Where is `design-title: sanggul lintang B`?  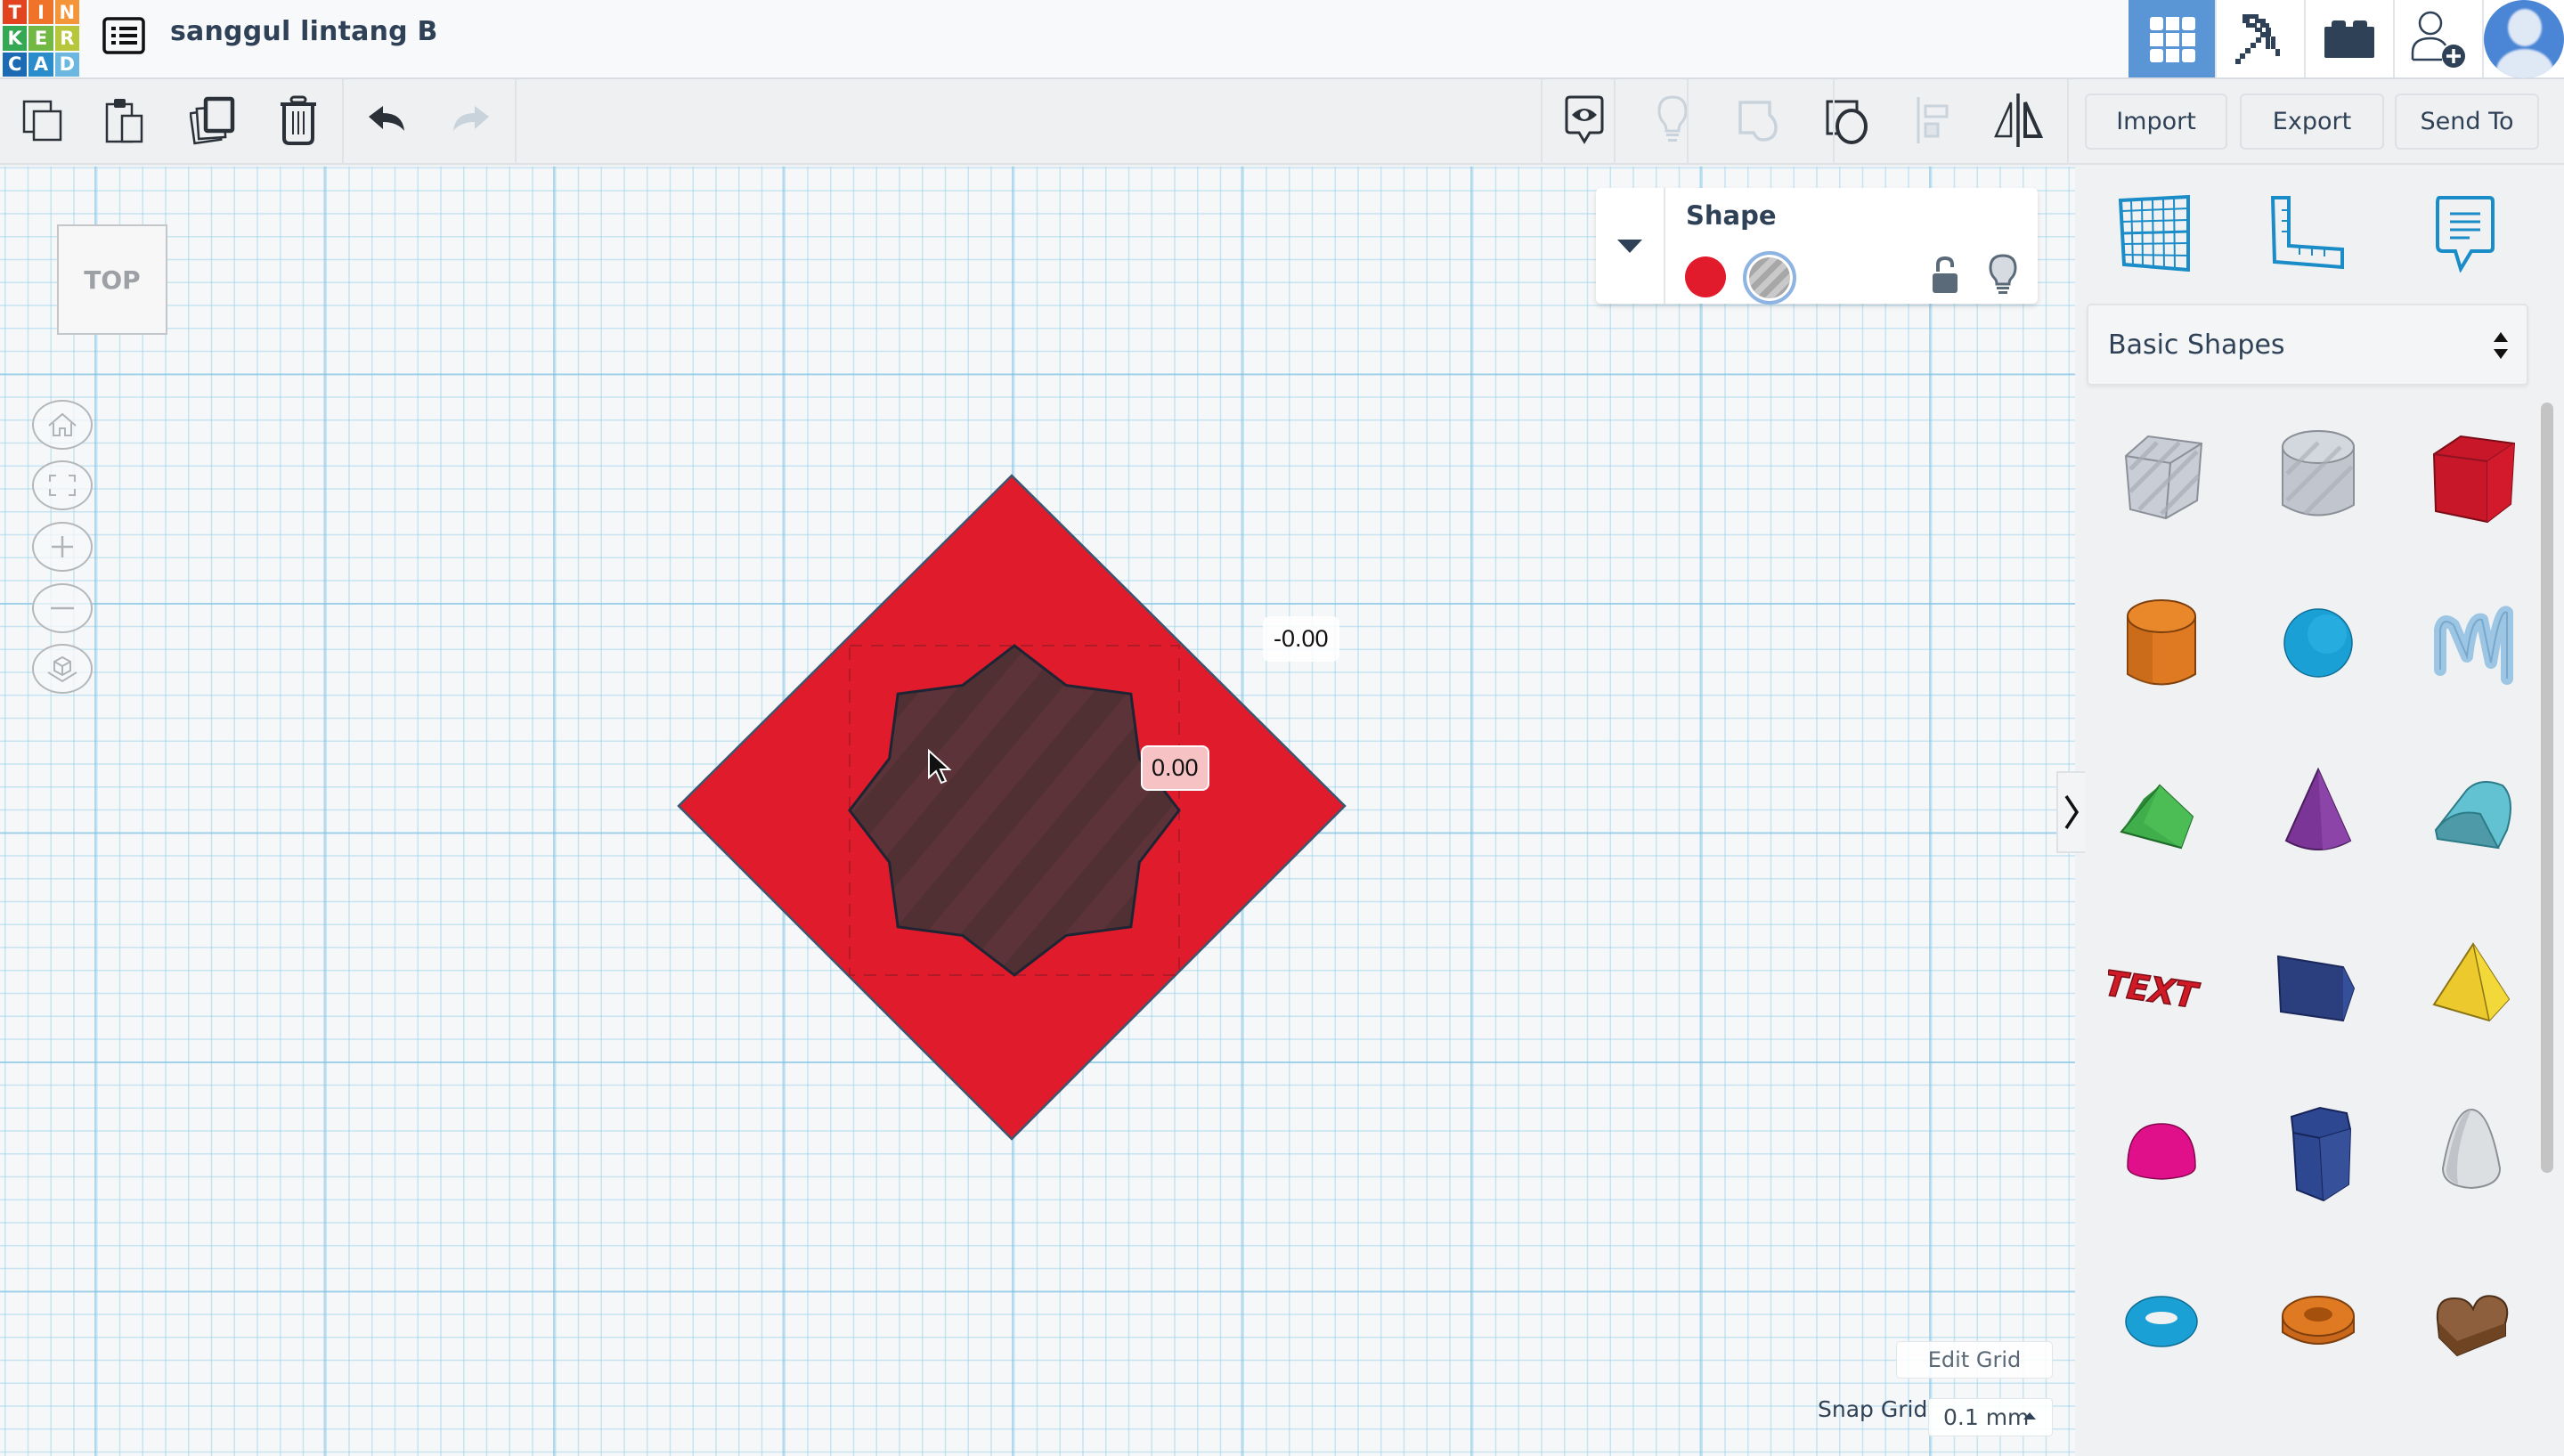 design-title: sanggul lintang B is located at coordinates (304, 31).